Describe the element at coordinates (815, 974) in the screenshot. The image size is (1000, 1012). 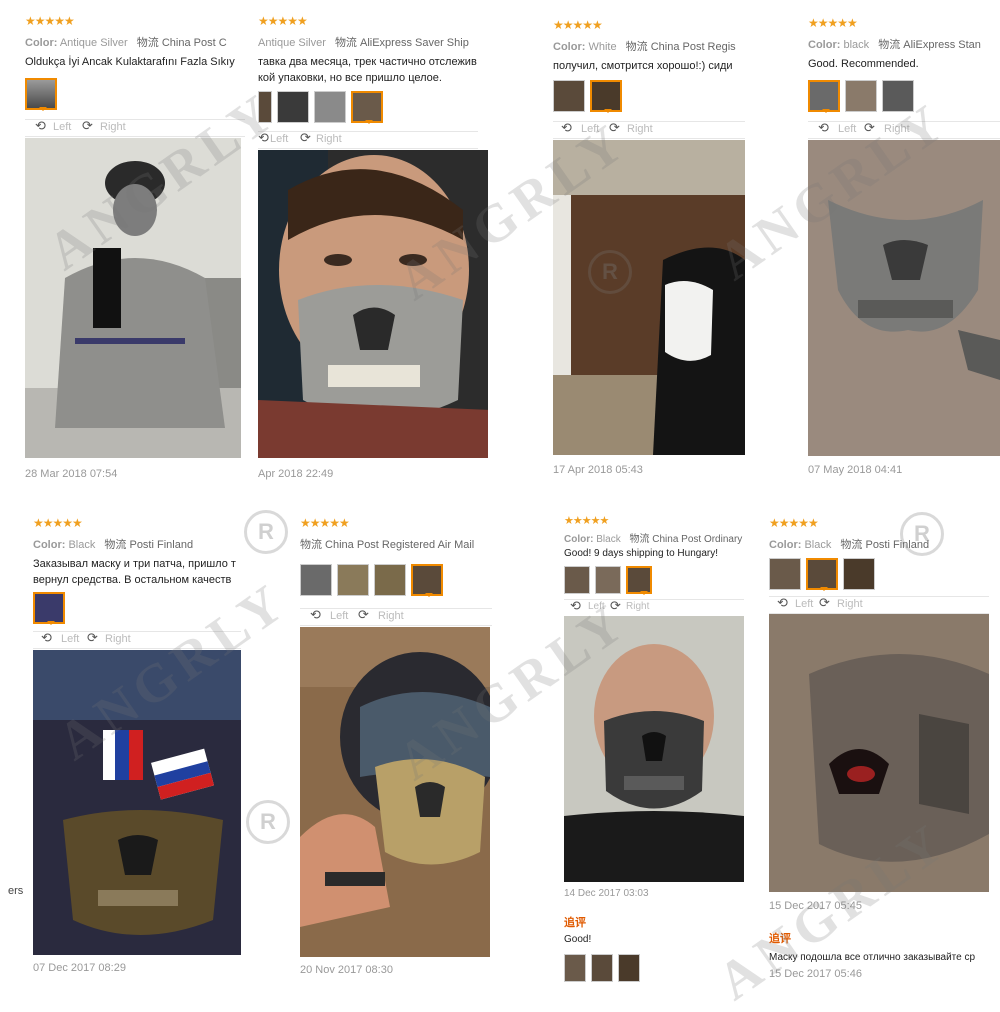
I see `additional-review-date: 15 Dec 2017 05:46` at that location.